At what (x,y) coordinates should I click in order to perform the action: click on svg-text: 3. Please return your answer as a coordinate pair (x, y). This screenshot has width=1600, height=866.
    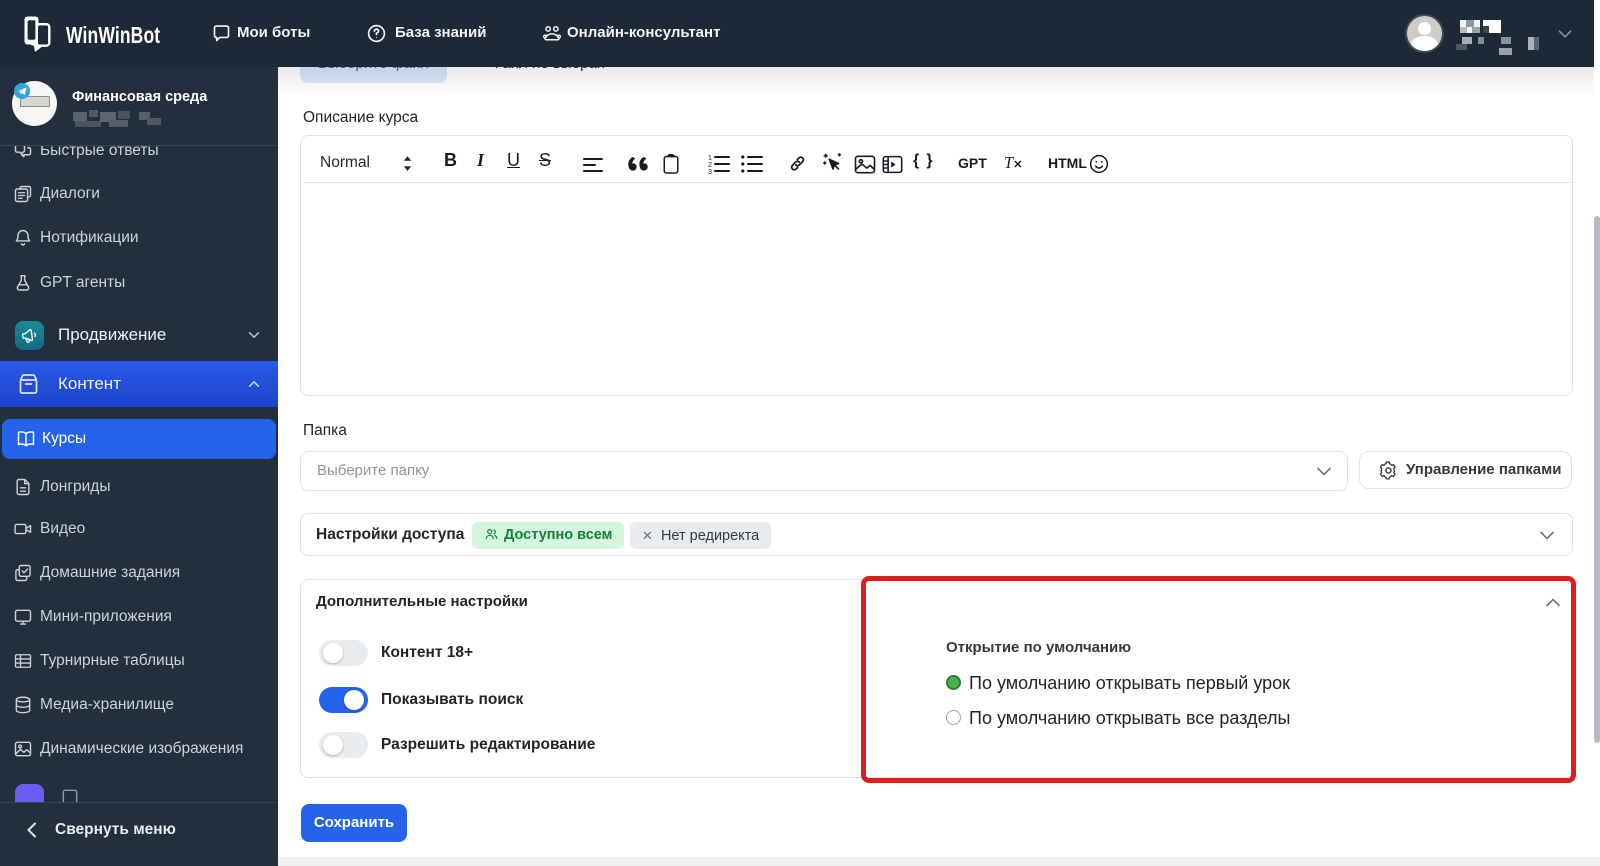
    Looking at the image, I should click on (710, 171).